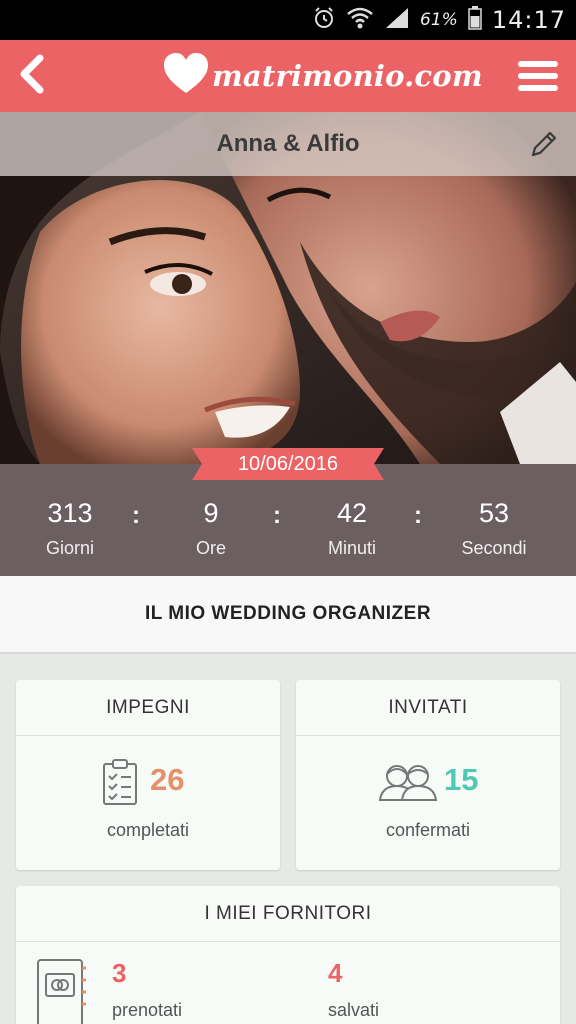  I want to click on battery-icon, so click(475, 20).